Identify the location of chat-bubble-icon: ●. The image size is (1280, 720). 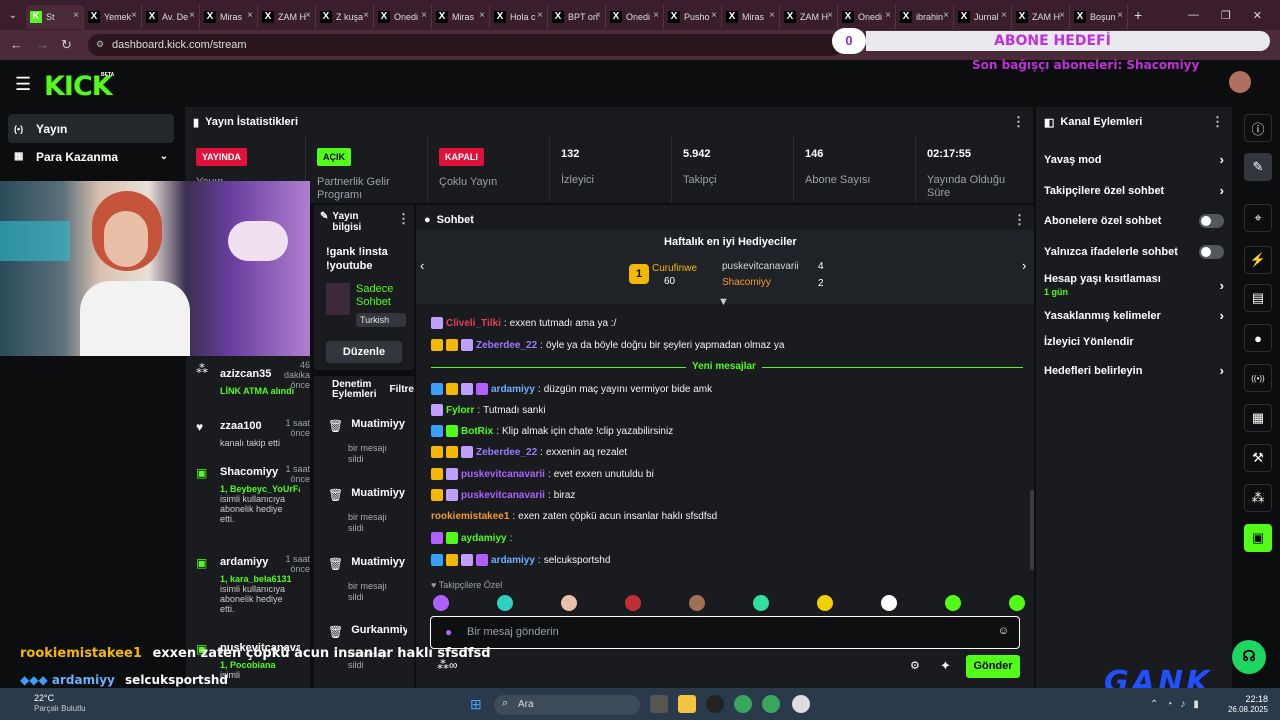
(1258, 338).